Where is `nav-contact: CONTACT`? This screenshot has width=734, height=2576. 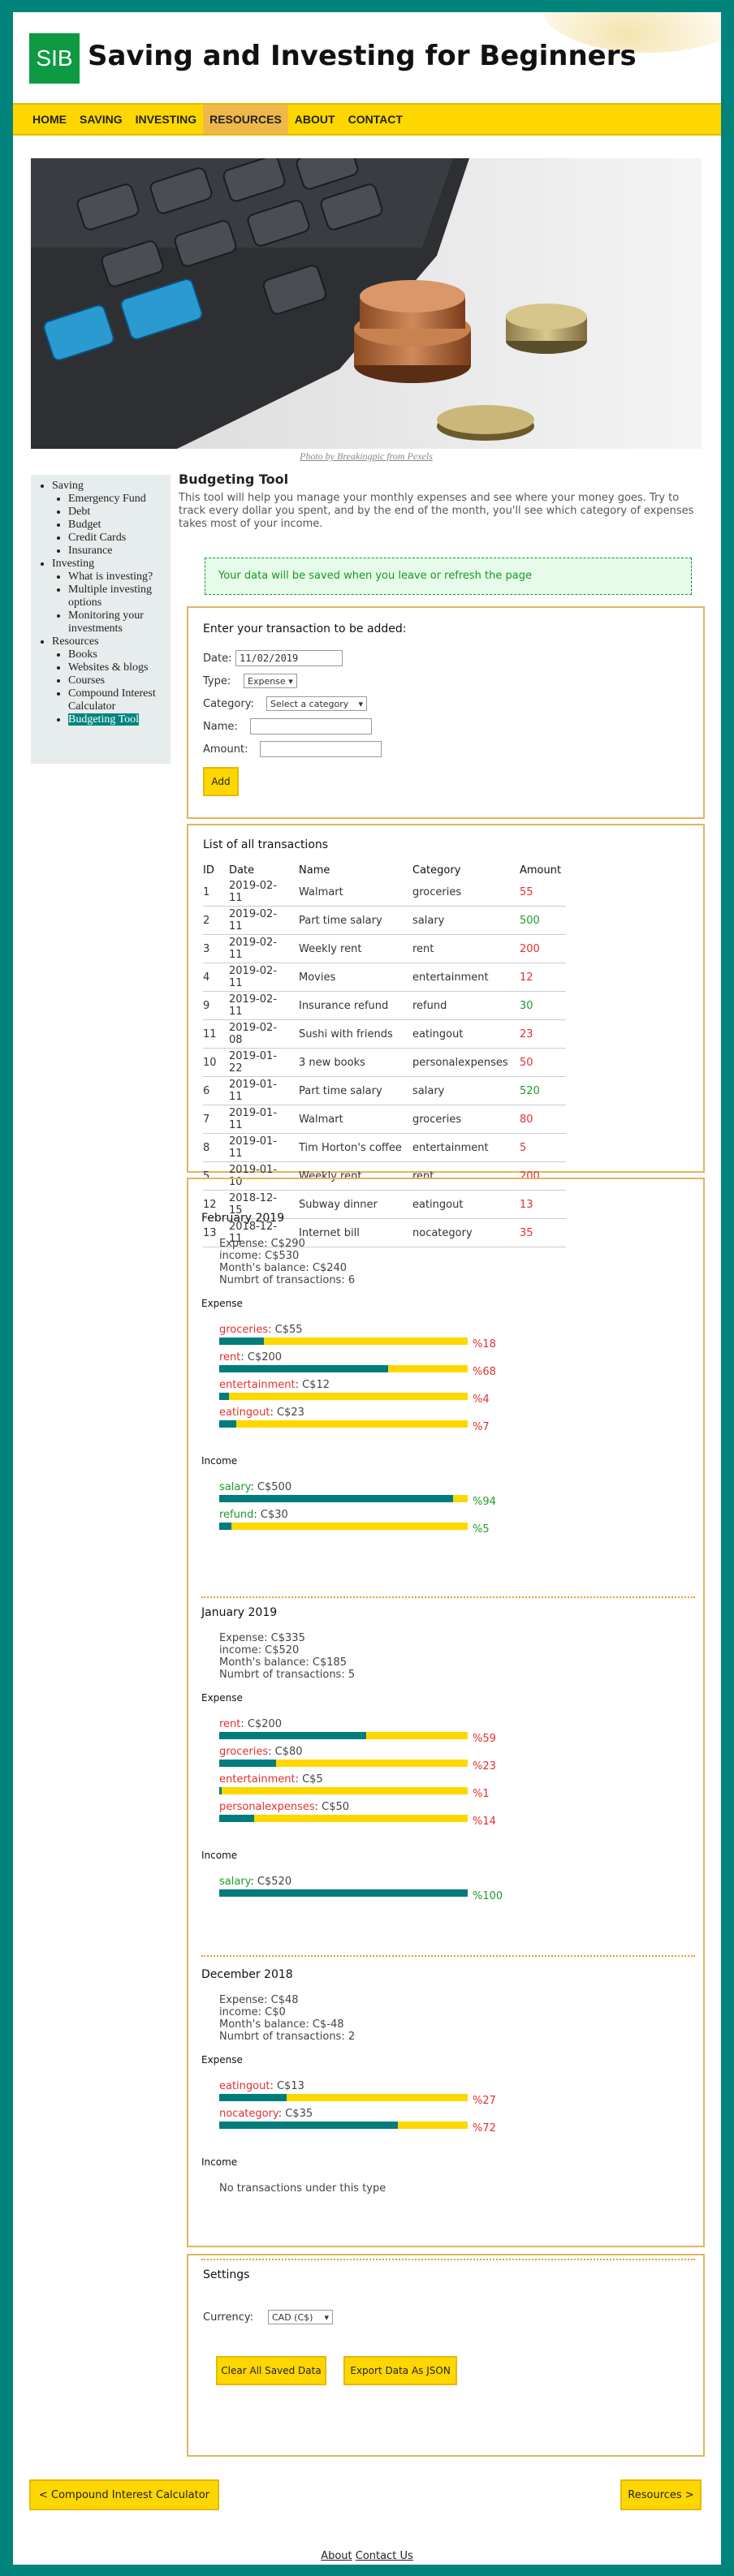
nav-contact: CONTACT is located at coordinates (375, 120).